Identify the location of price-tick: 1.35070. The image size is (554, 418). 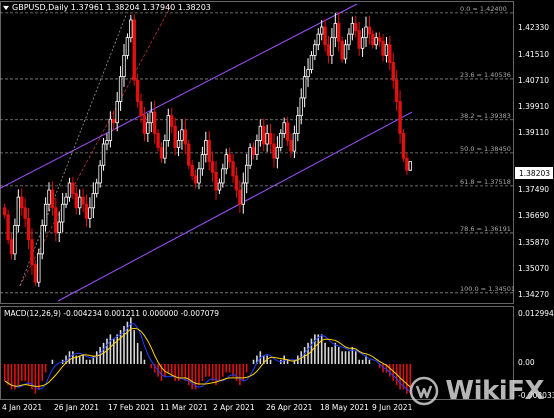
(533, 268).